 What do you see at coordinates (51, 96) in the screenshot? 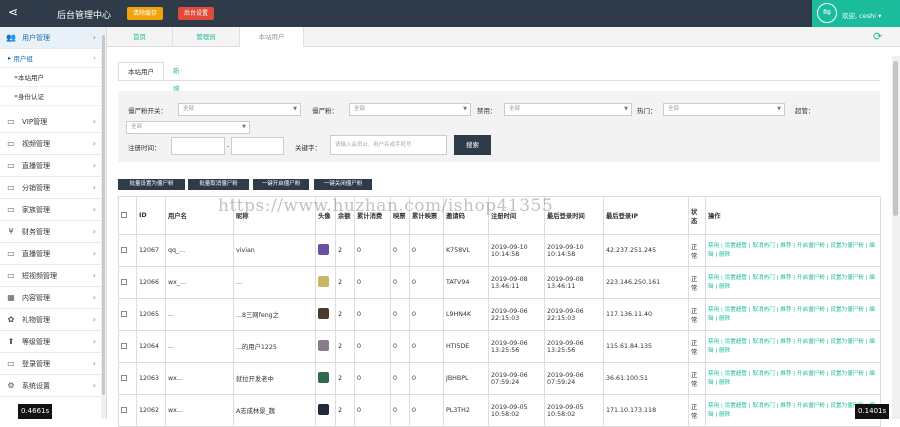
I see `sidebar-subitem-auth: » 身份认证` at bounding box center [51, 96].